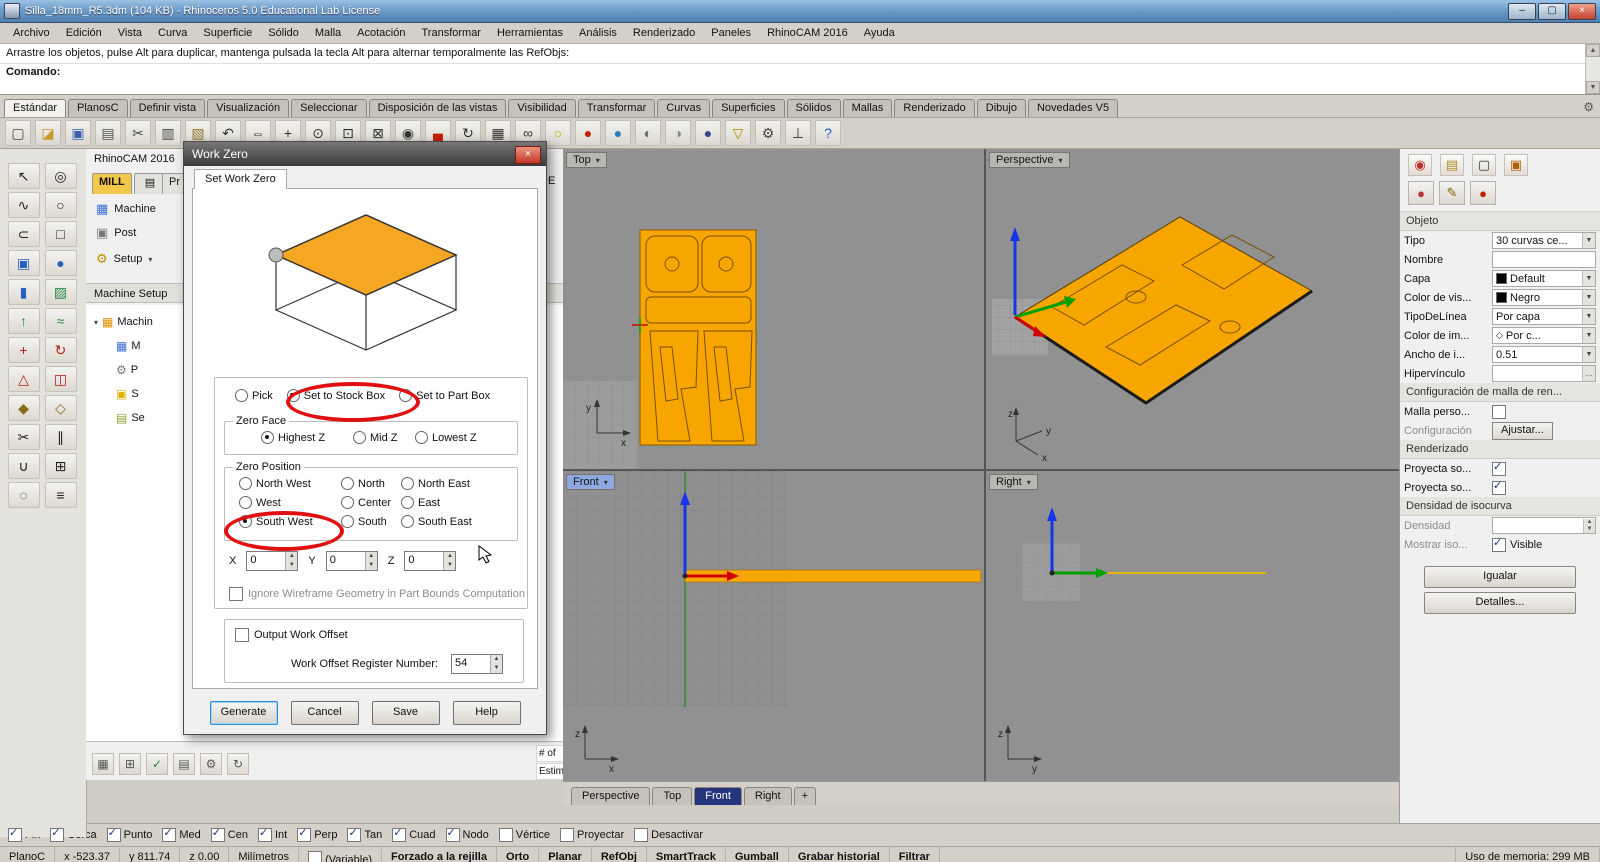  I want to click on osnap-int: Int, so click(272, 834).